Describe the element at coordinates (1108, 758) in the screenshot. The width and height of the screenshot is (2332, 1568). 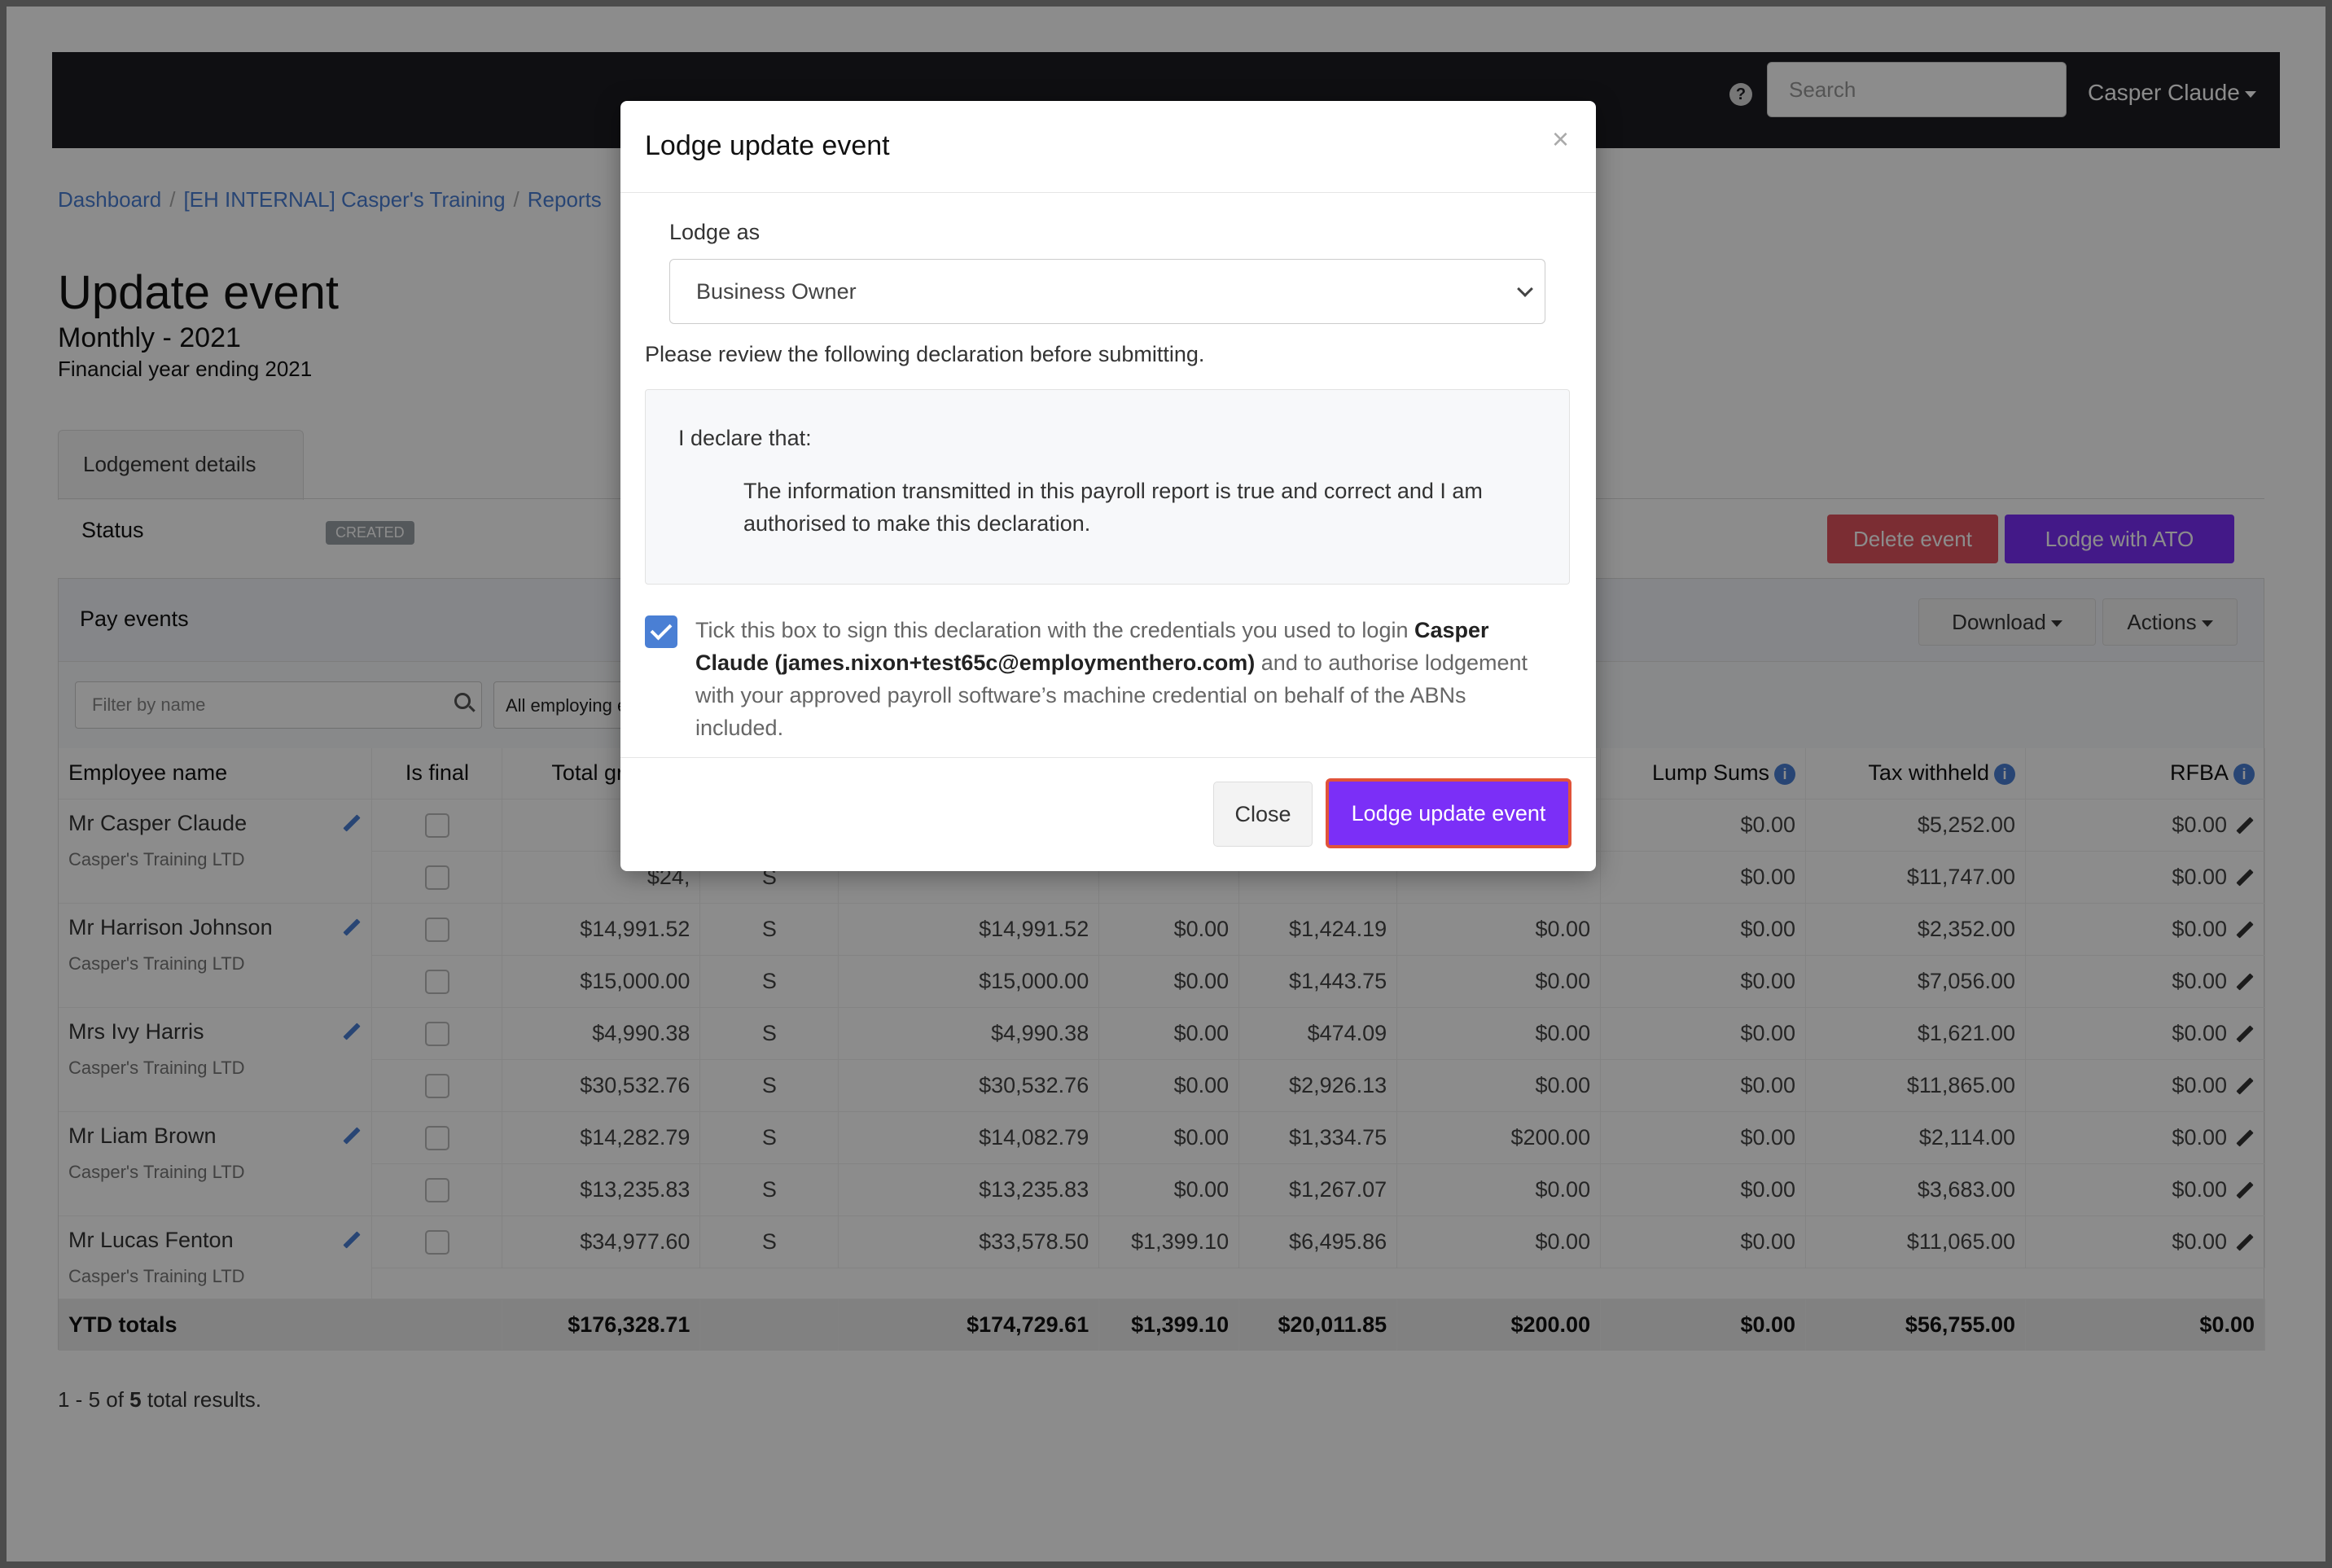
I see `modal-footer-divider` at that location.